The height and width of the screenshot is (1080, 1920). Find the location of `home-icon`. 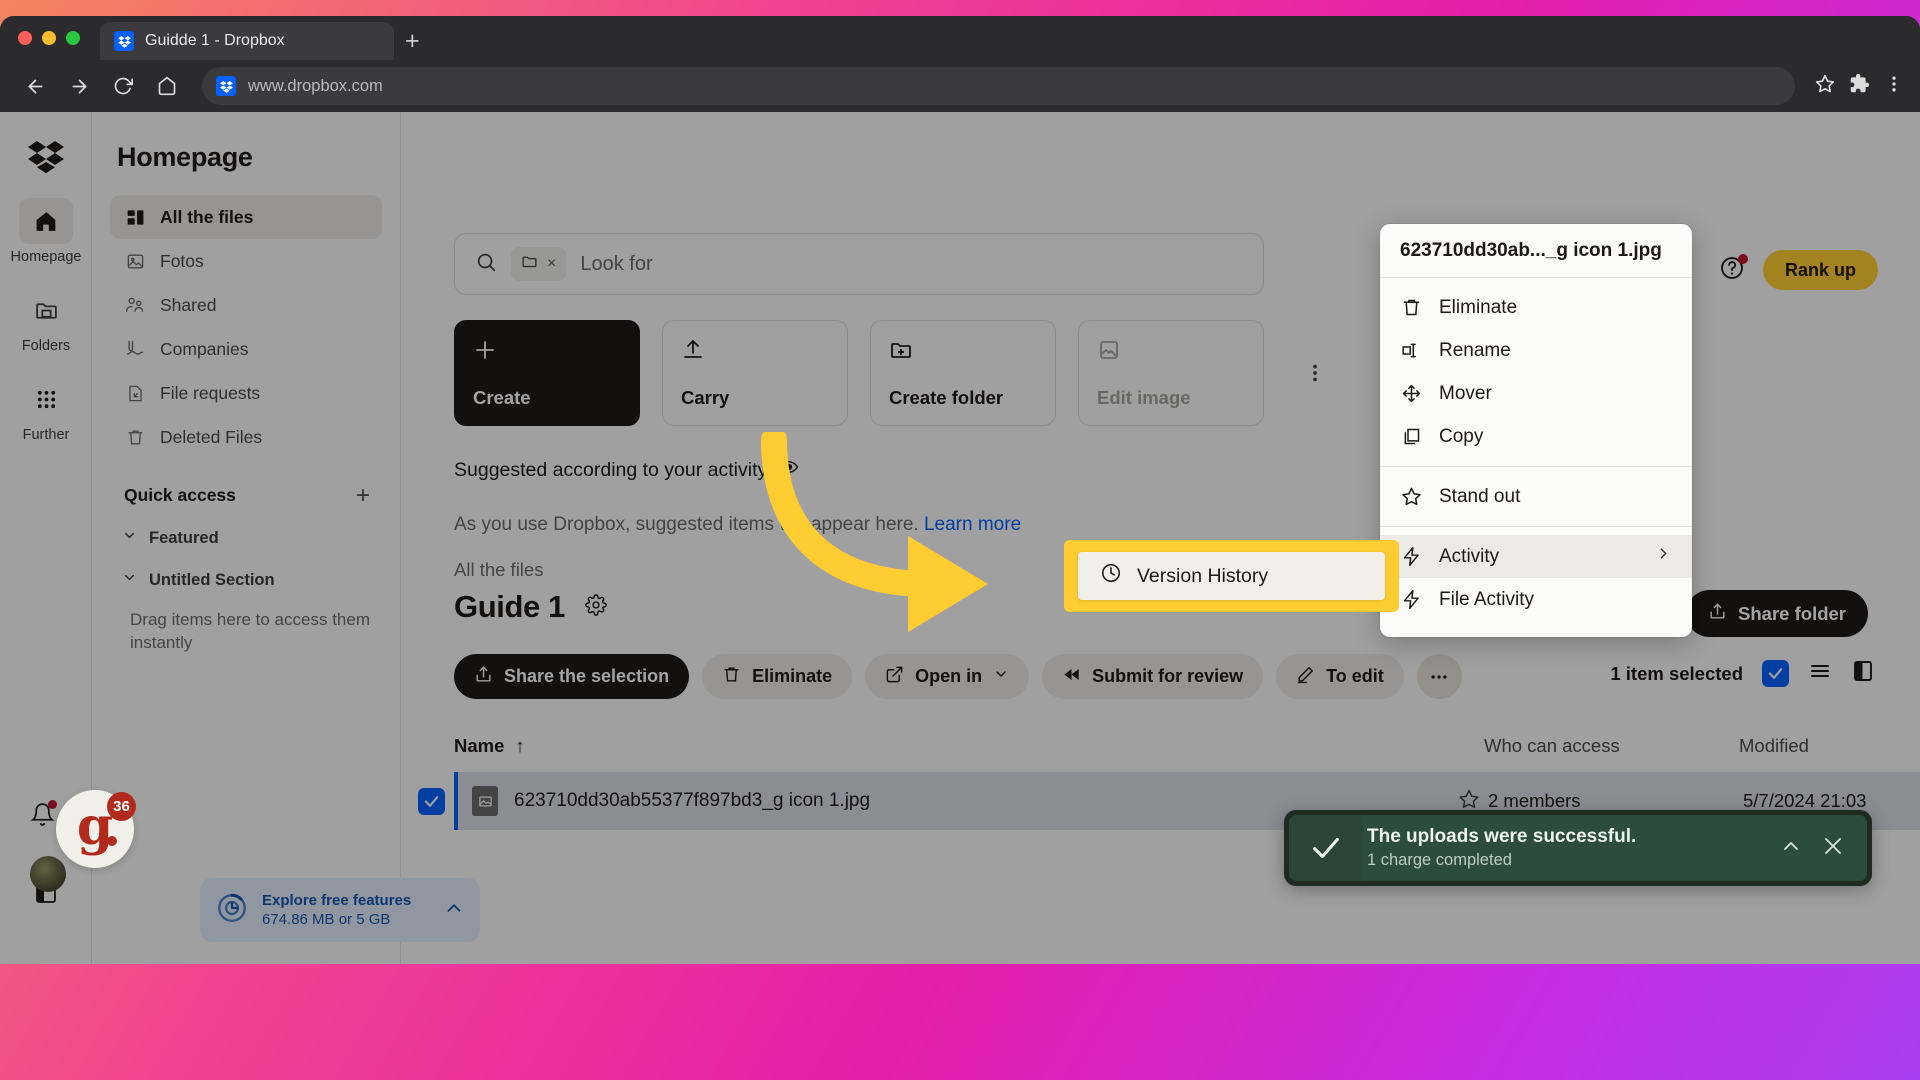

home-icon is located at coordinates (167, 86).